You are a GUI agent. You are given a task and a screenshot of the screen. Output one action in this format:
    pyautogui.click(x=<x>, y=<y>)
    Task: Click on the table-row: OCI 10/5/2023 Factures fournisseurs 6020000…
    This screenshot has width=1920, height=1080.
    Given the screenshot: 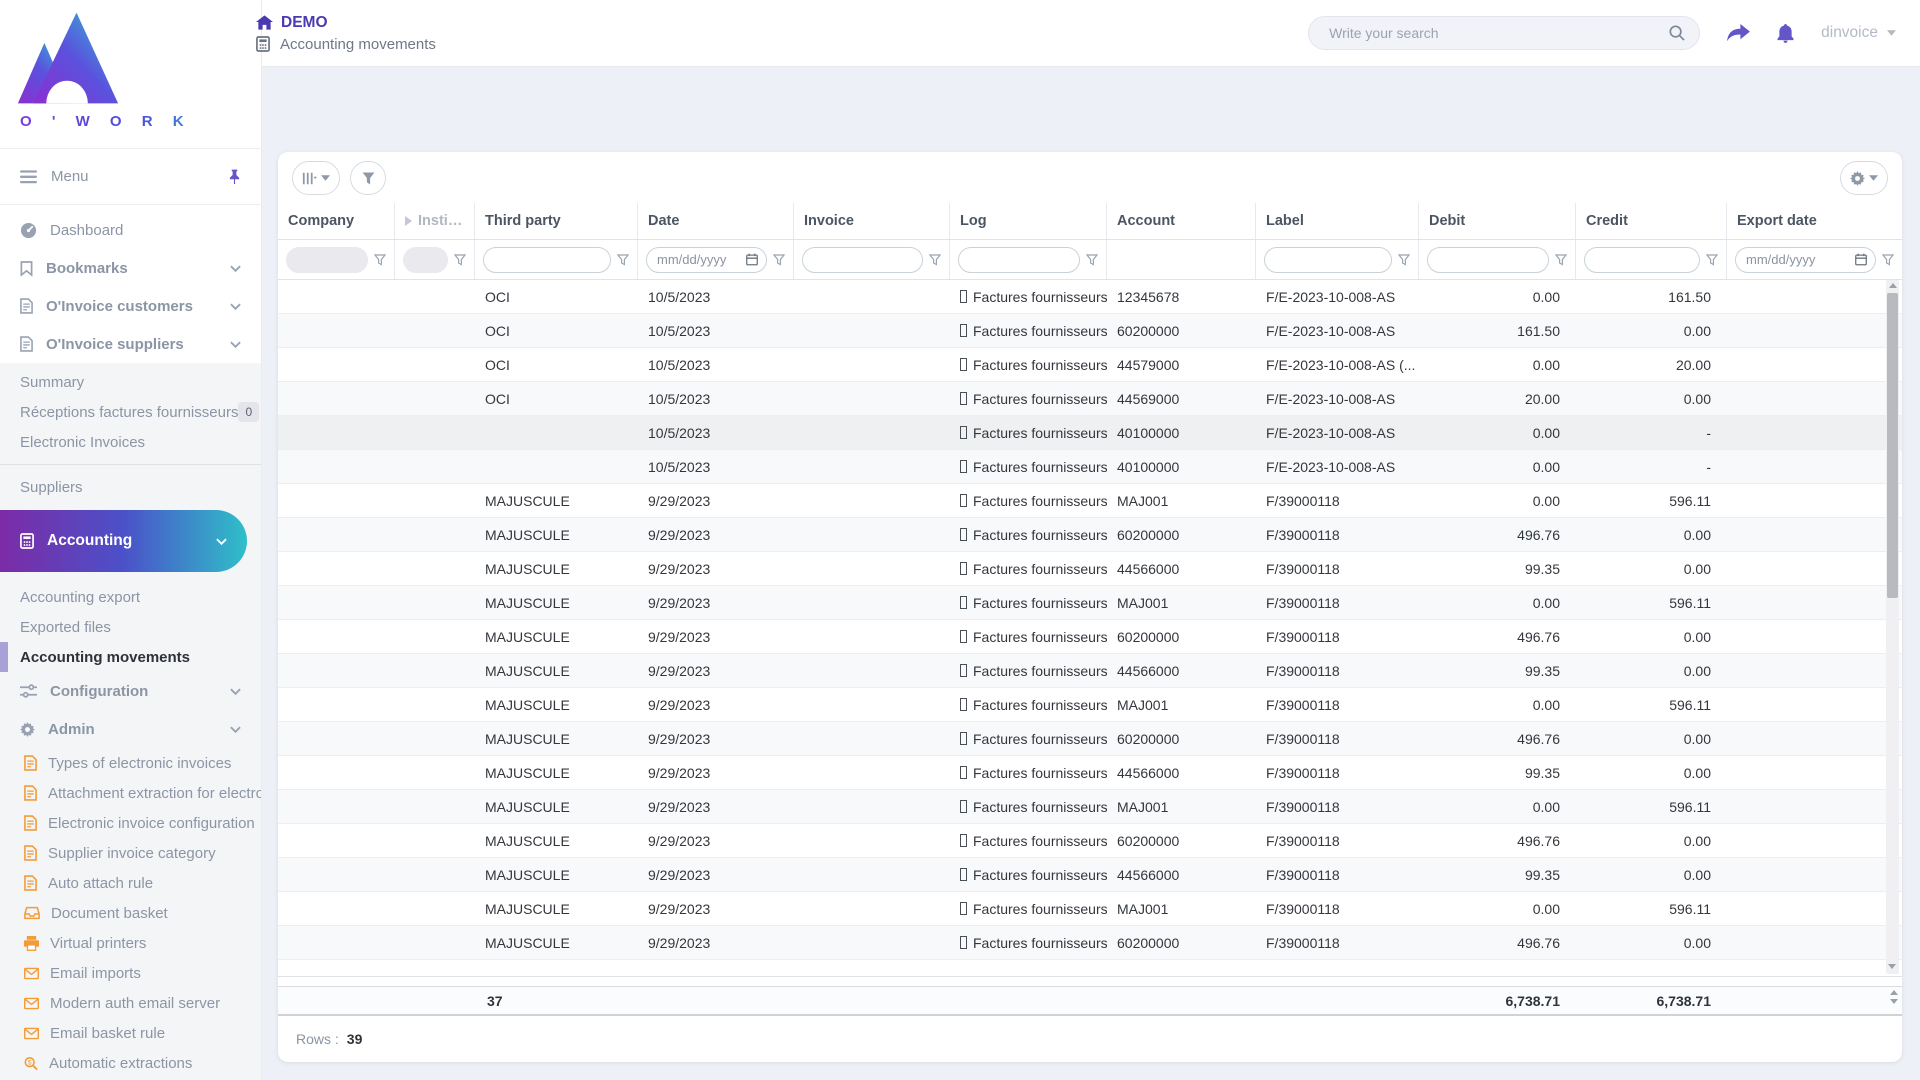 What is the action you would take?
    pyautogui.click(x=1090, y=331)
    